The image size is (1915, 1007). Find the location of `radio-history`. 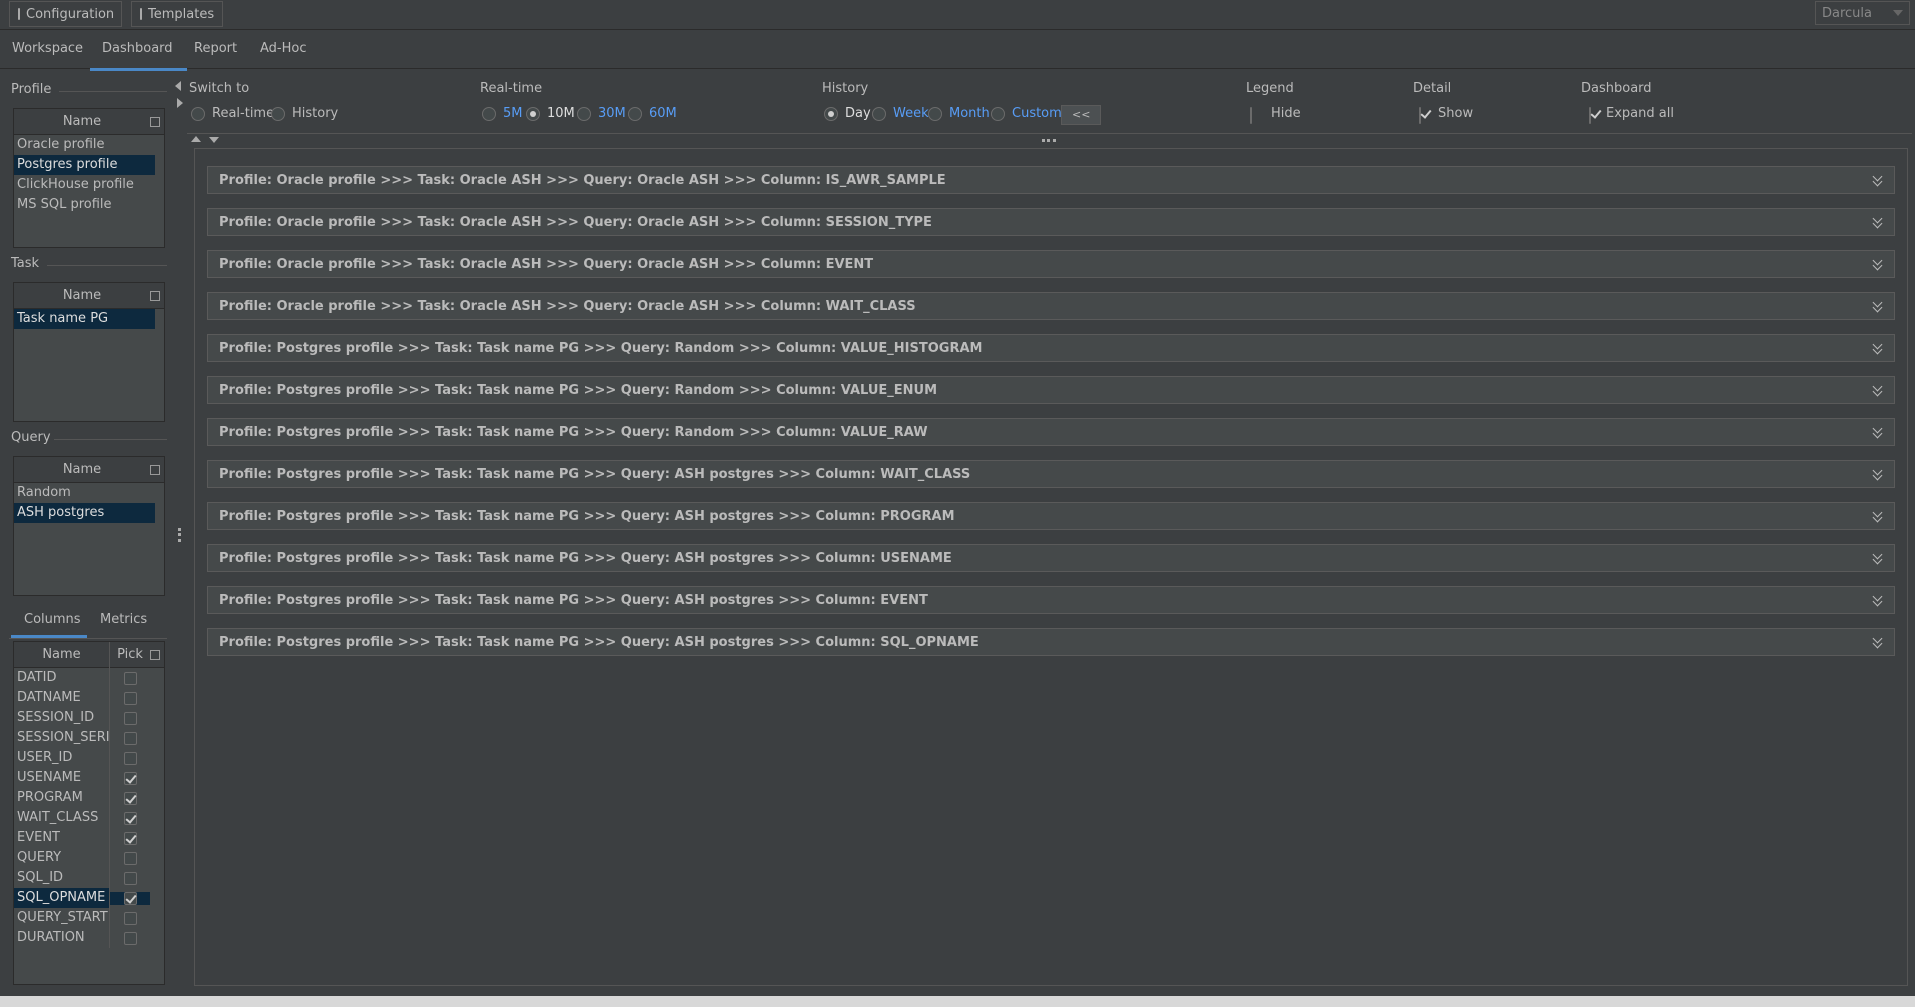

radio-history is located at coordinates (278, 114).